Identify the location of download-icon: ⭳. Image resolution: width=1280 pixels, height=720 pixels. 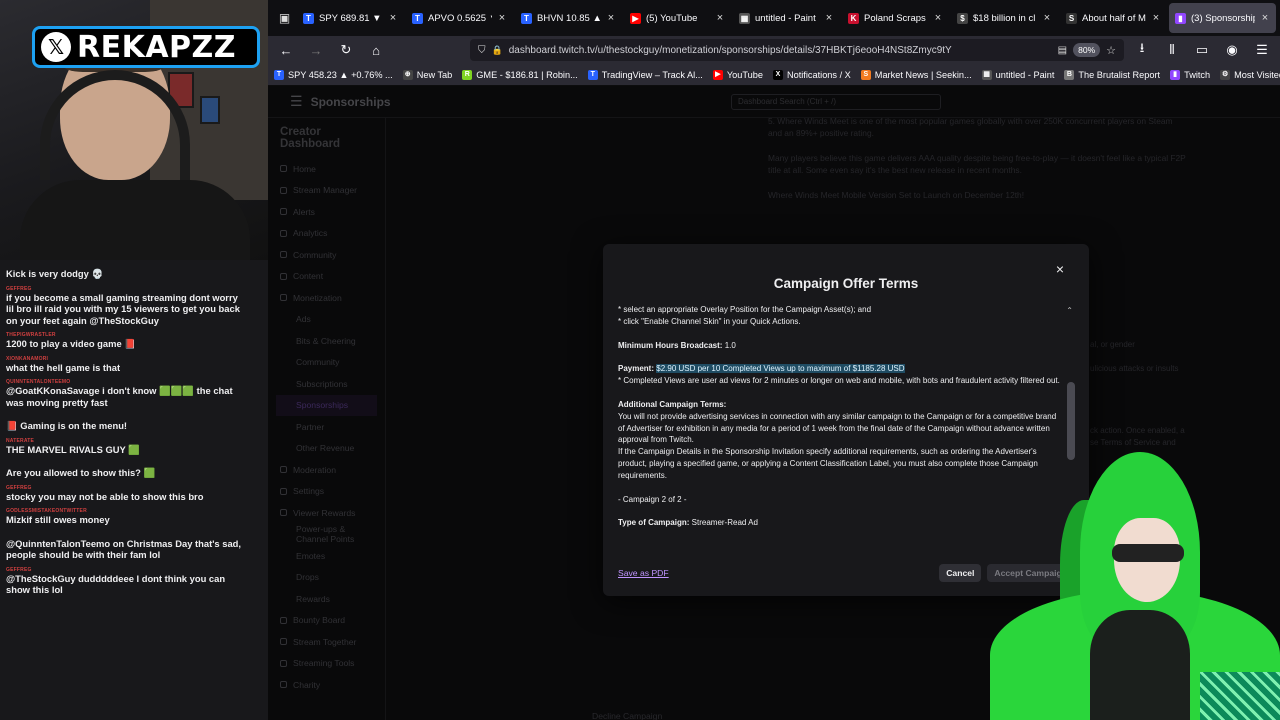
(1142, 50).